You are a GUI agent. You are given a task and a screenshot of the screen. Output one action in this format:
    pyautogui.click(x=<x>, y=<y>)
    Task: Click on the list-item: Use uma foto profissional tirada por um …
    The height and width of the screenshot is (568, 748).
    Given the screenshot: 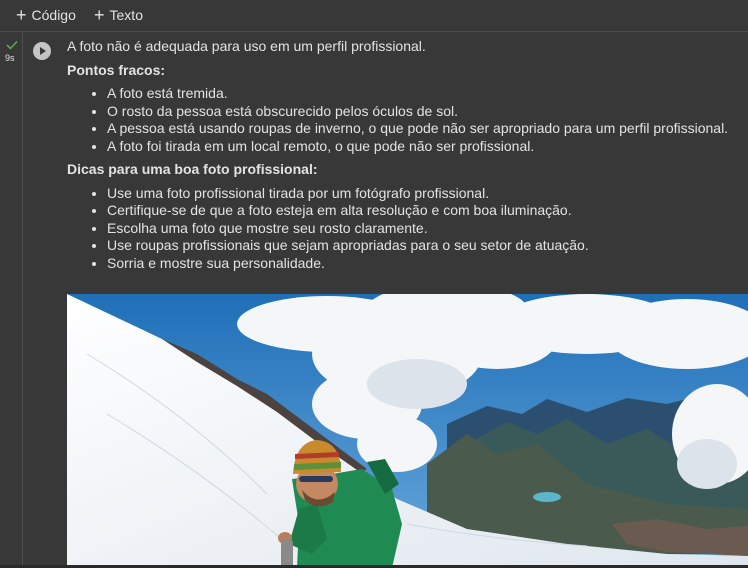 What is the action you would take?
    pyautogui.click(x=422, y=194)
    